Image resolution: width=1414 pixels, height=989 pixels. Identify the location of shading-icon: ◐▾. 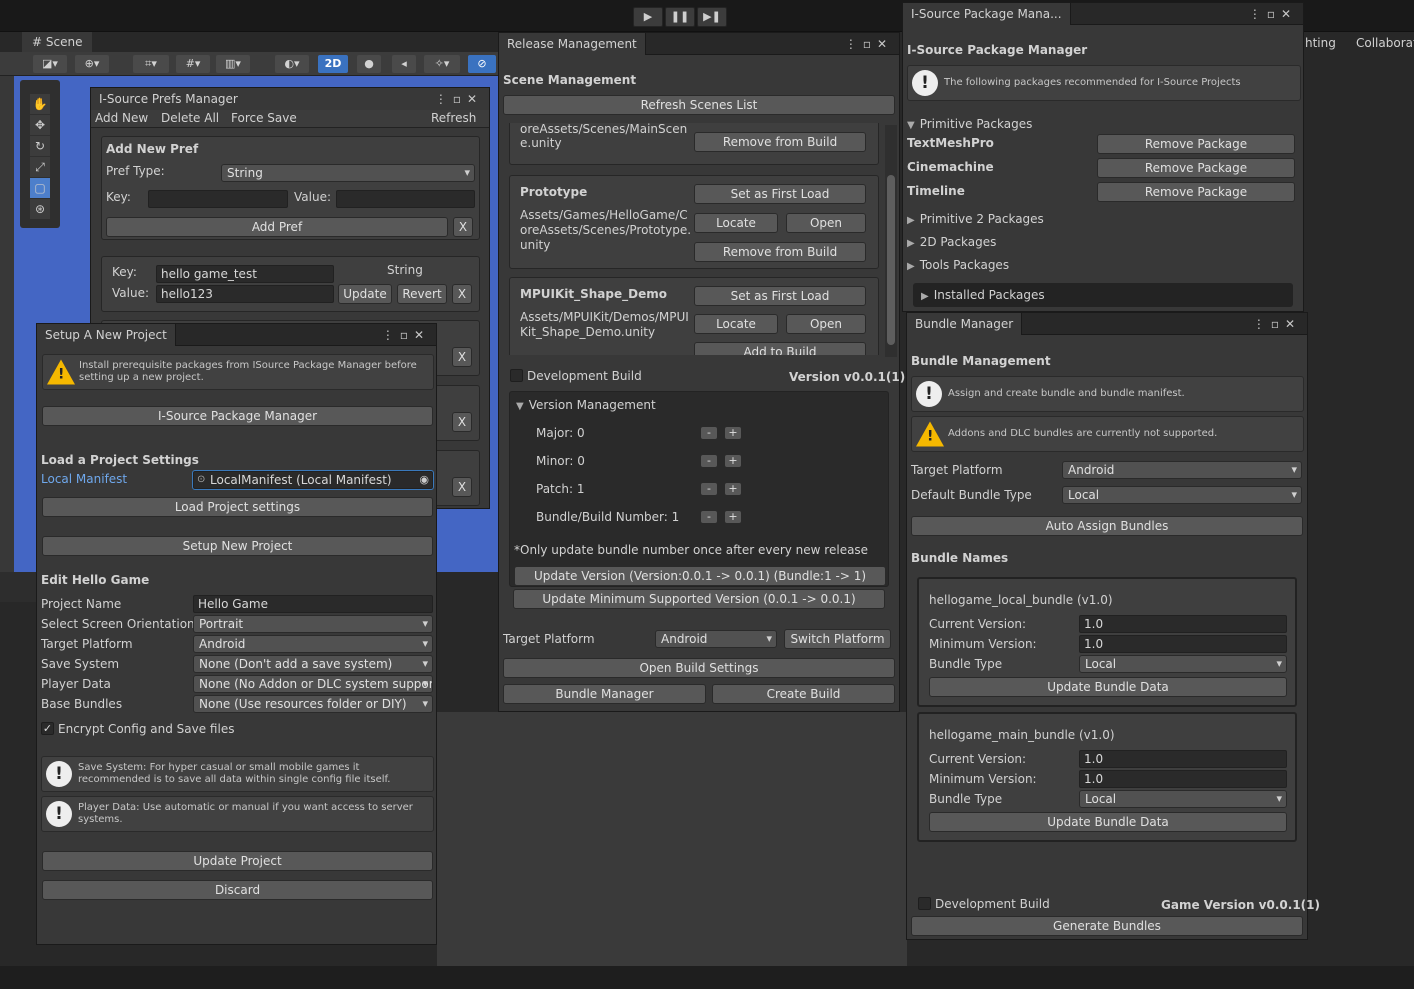
(292, 64).